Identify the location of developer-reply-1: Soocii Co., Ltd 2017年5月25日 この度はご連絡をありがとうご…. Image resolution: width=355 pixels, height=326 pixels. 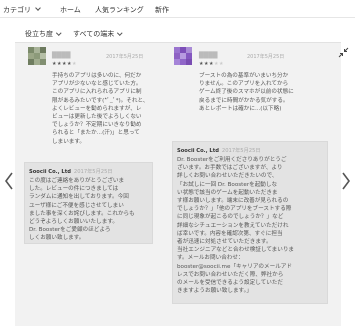
(88, 203).